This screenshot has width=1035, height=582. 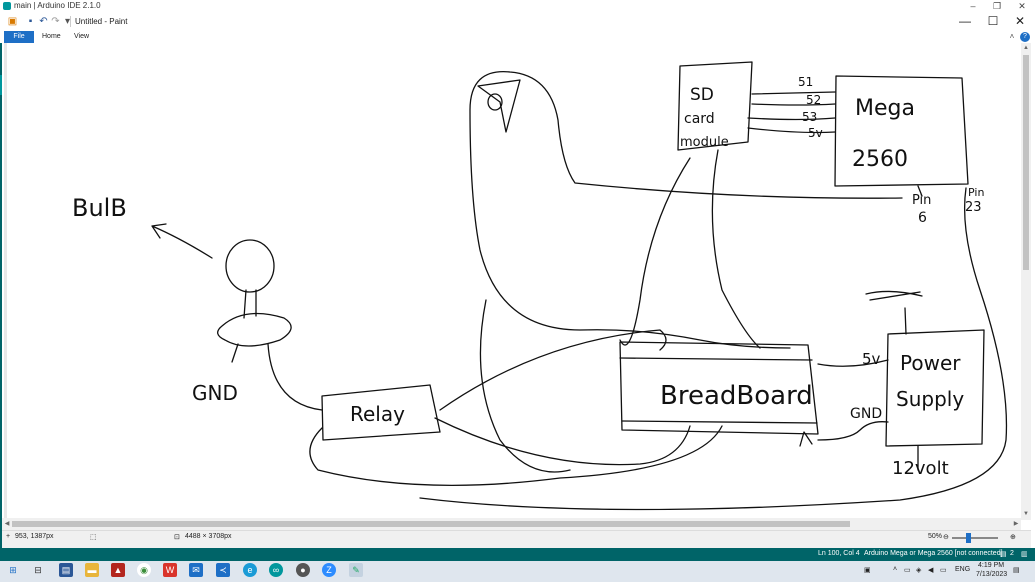 I want to click on paint-minimize-button: —, so click(x=965, y=22).